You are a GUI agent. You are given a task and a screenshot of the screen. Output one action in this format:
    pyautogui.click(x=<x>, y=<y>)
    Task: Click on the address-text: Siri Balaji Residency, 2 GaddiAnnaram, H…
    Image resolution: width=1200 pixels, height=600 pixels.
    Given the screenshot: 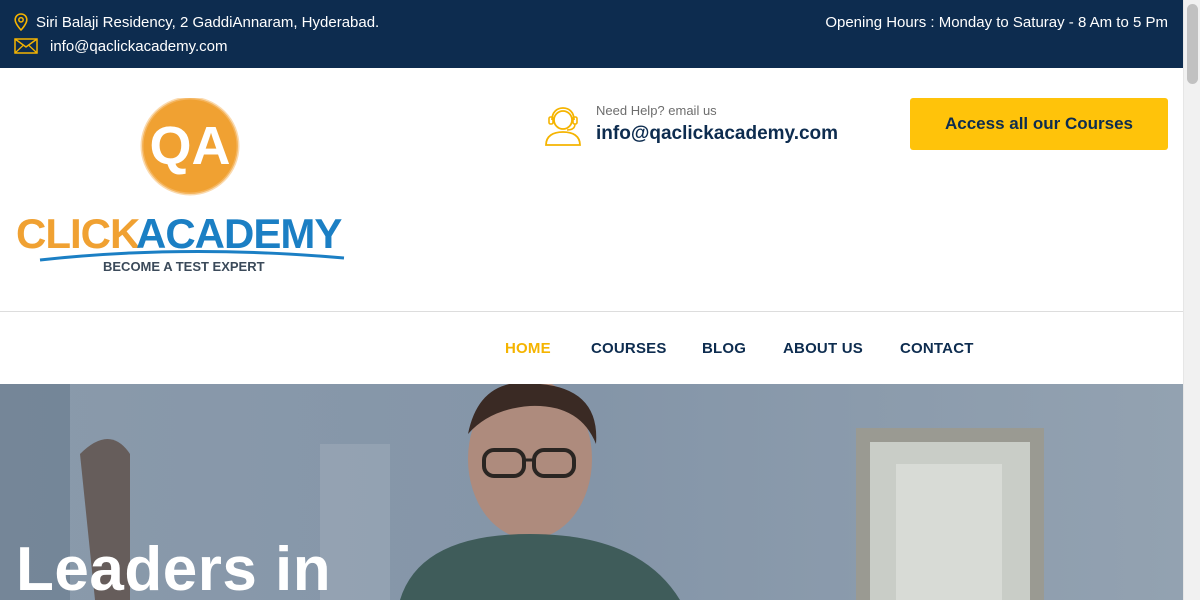 What is the action you would take?
    pyautogui.click(x=208, y=22)
    